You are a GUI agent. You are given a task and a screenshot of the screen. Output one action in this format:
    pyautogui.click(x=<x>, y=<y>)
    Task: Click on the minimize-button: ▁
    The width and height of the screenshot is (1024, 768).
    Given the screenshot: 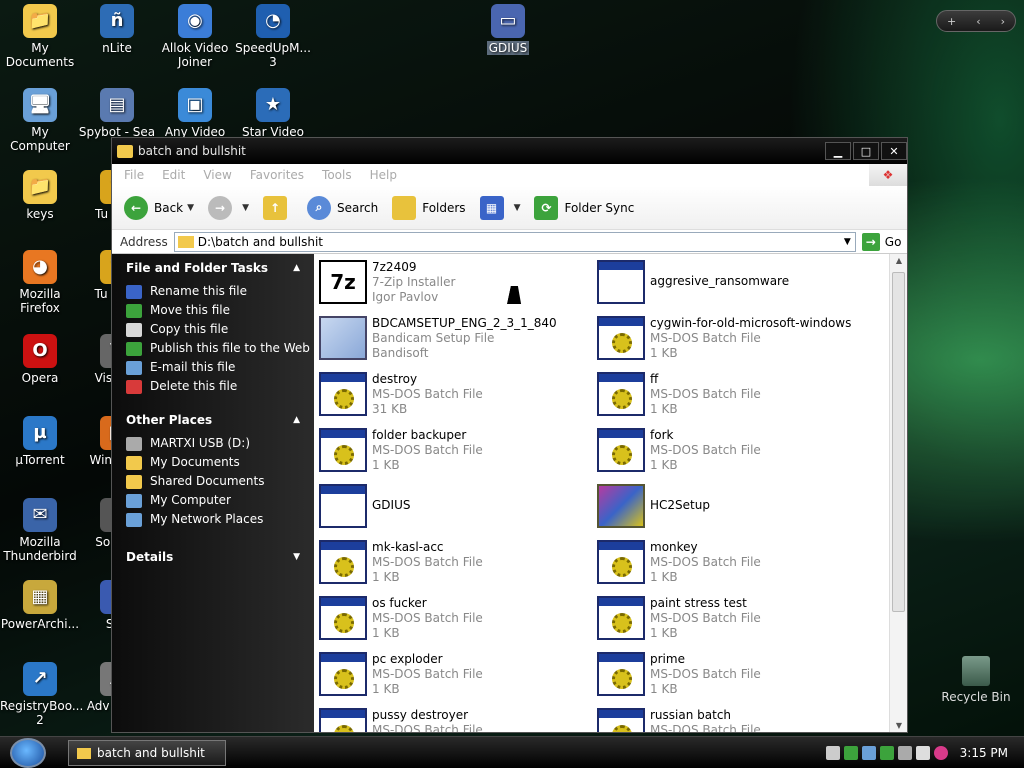 What is the action you would take?
    pyautogui.click(x=838, y=151)
    